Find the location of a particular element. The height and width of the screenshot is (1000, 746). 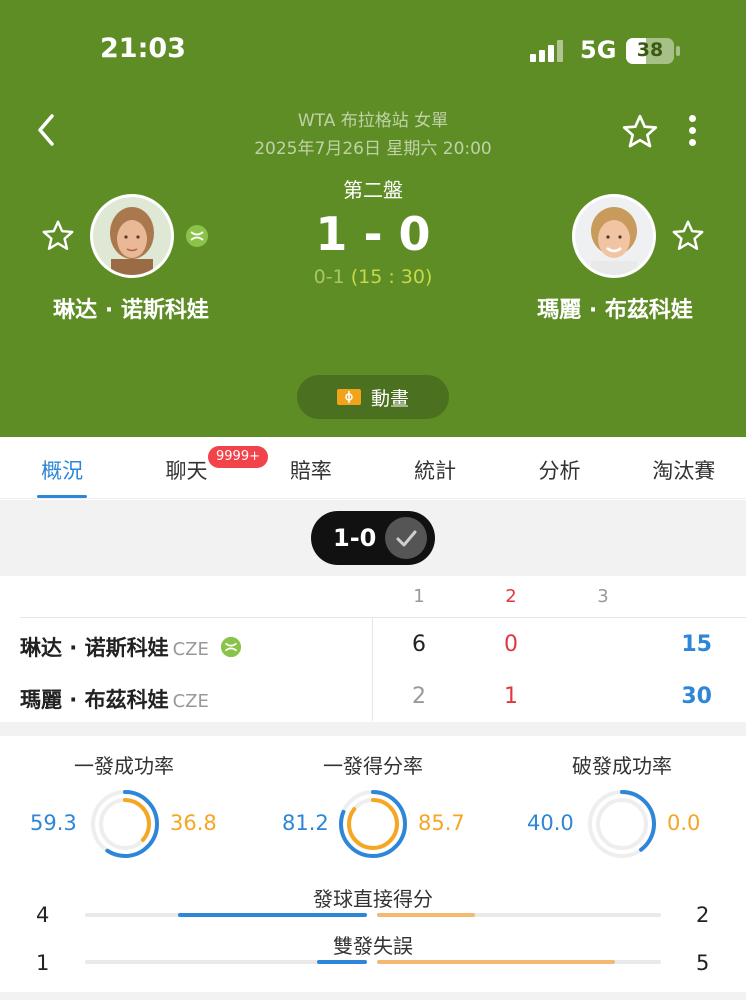

section-separator is located at coordinates (373, 729).